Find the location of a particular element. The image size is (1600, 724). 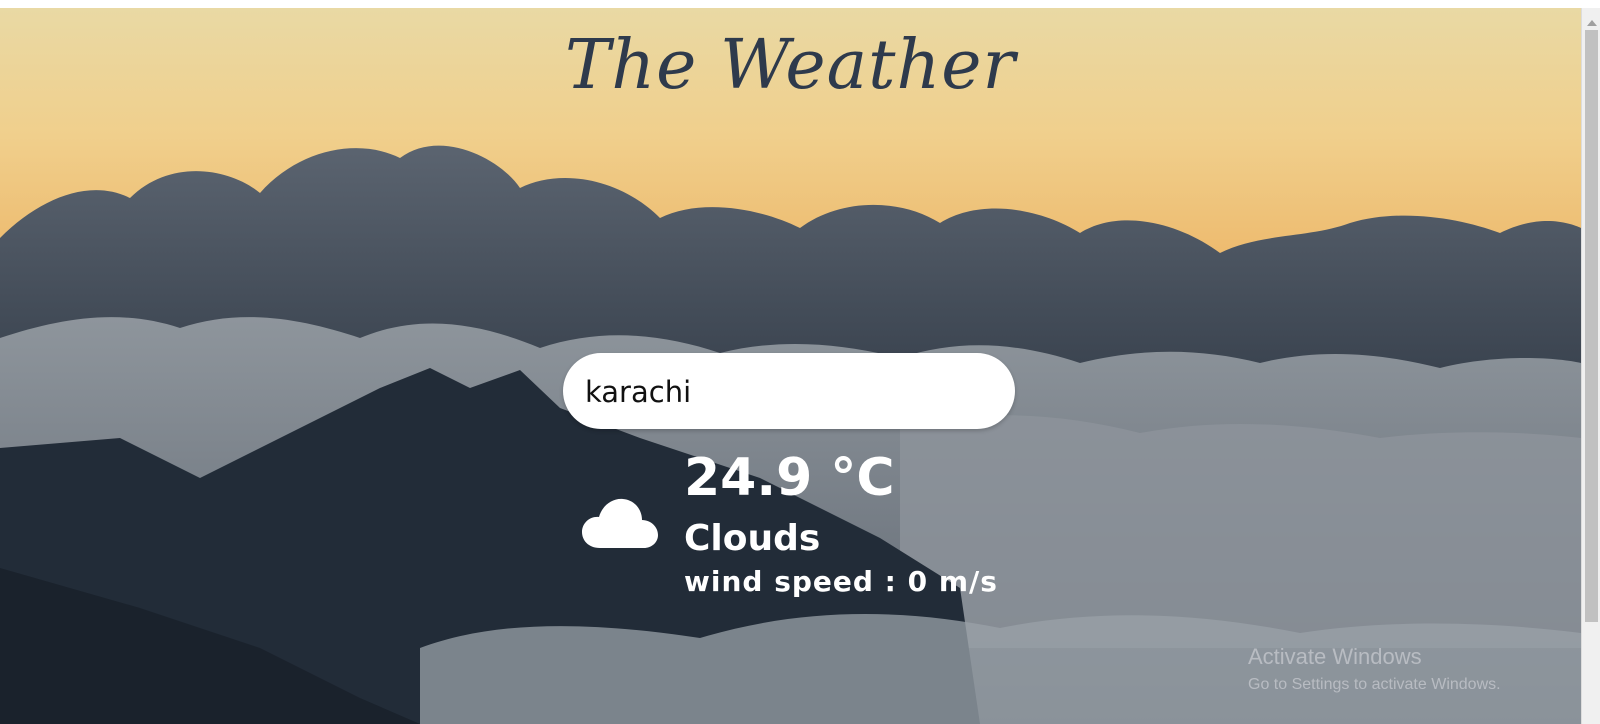

weather-condition: Clouds is located at coordinates (752, 538).